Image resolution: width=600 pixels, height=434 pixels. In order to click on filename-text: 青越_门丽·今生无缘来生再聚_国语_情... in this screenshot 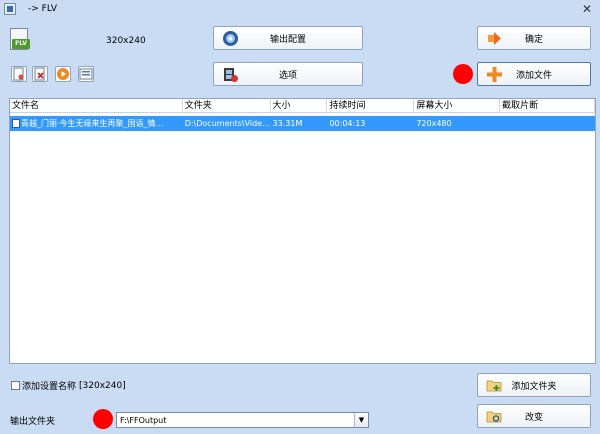, I will do `click(92, 123)`.